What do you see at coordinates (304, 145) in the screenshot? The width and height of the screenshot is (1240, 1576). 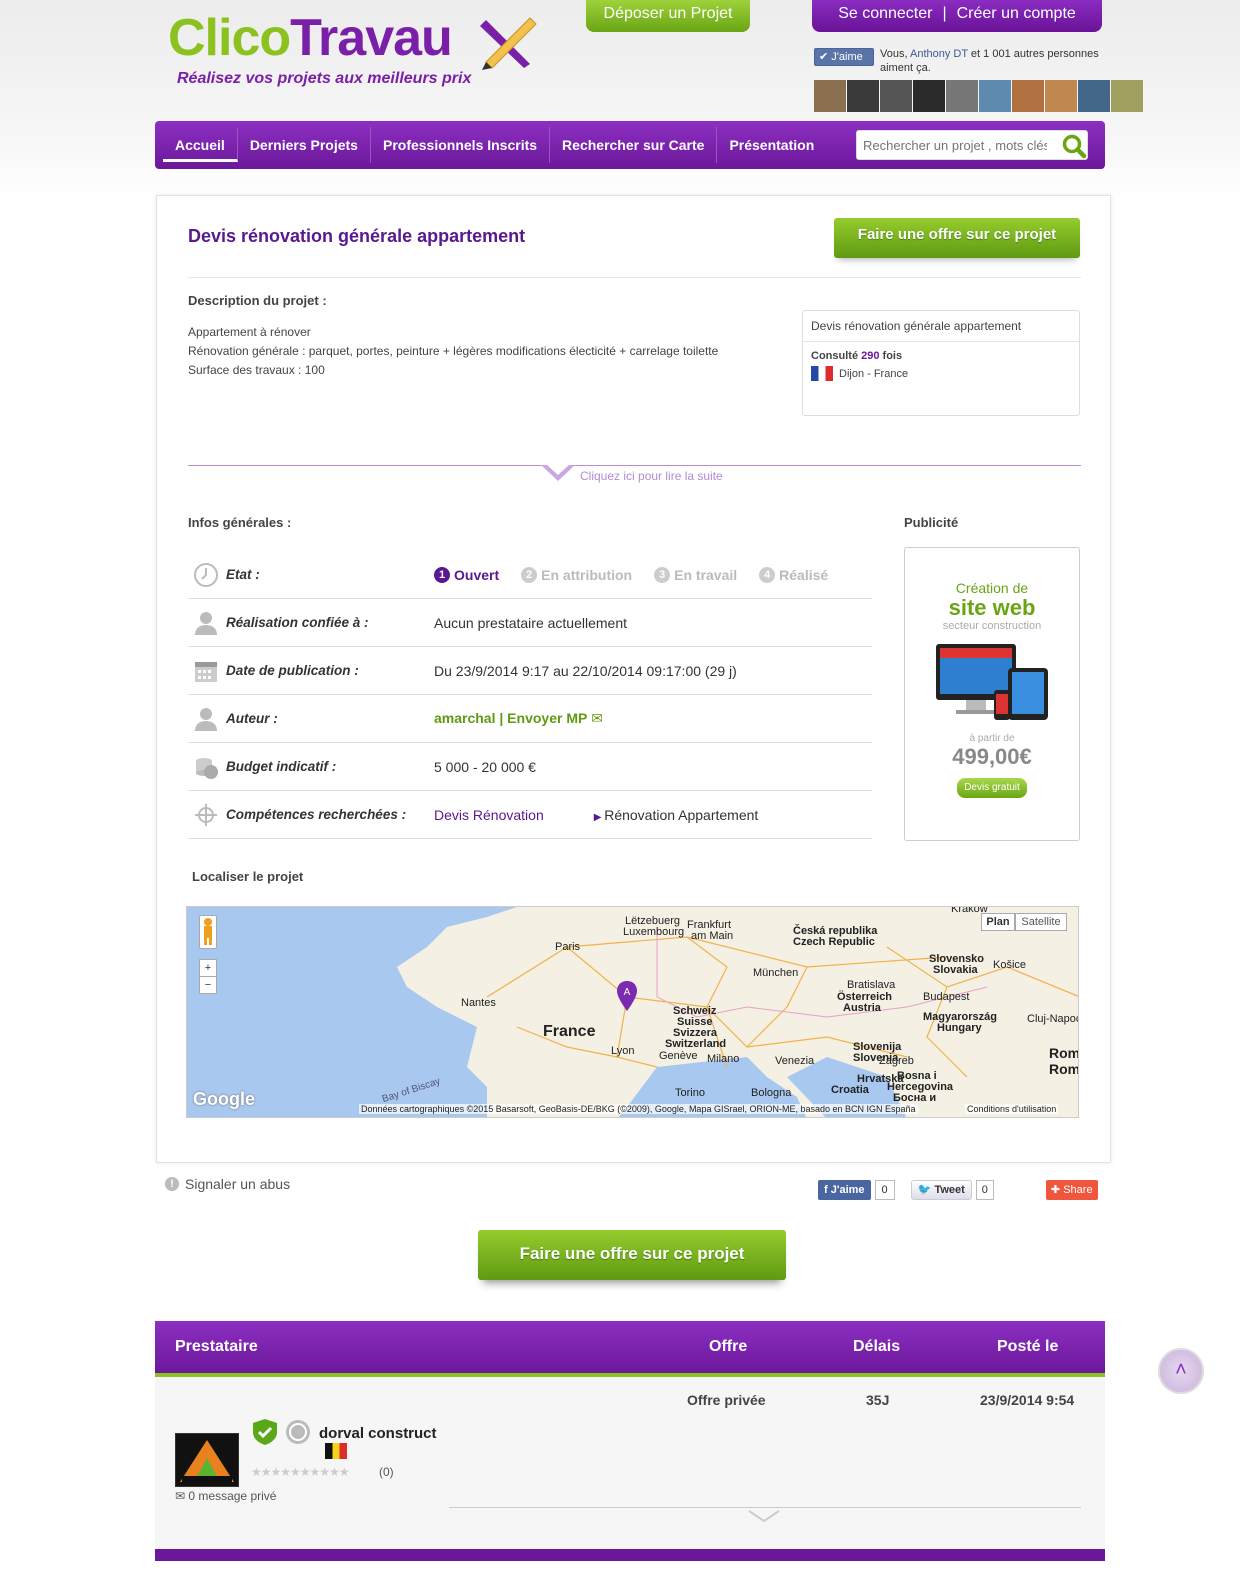 I see `nav-derniers-projets: Derniers Projets` at bounding box center [304, 145].